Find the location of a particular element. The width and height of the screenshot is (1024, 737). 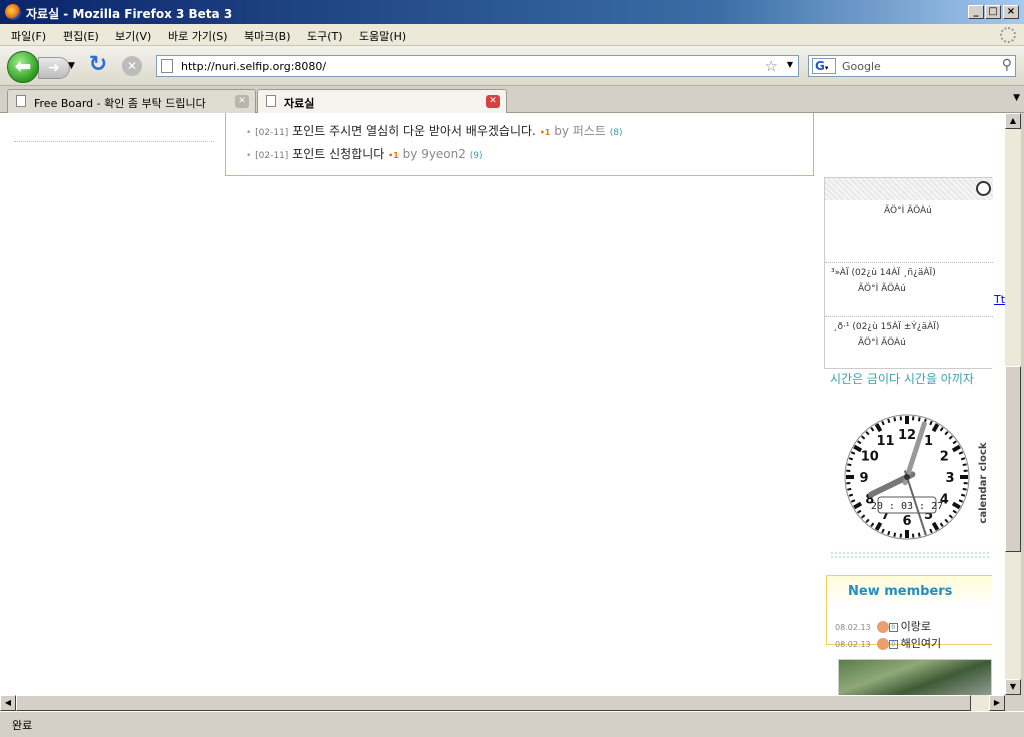

throbber-icon is located at coordinates (1008, 35).